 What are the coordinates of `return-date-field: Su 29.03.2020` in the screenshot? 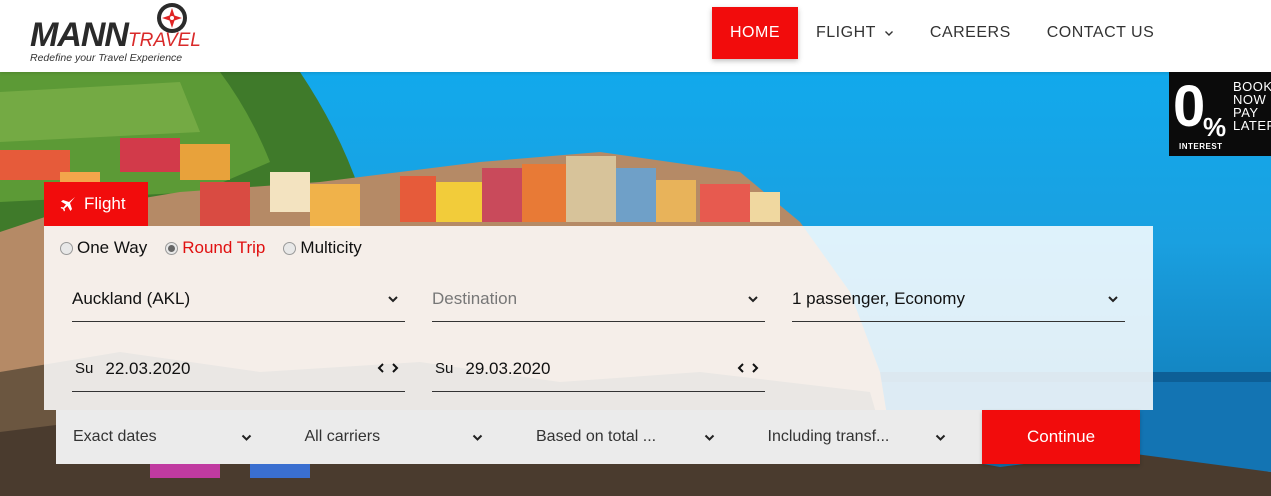 It's located at (598, 369).